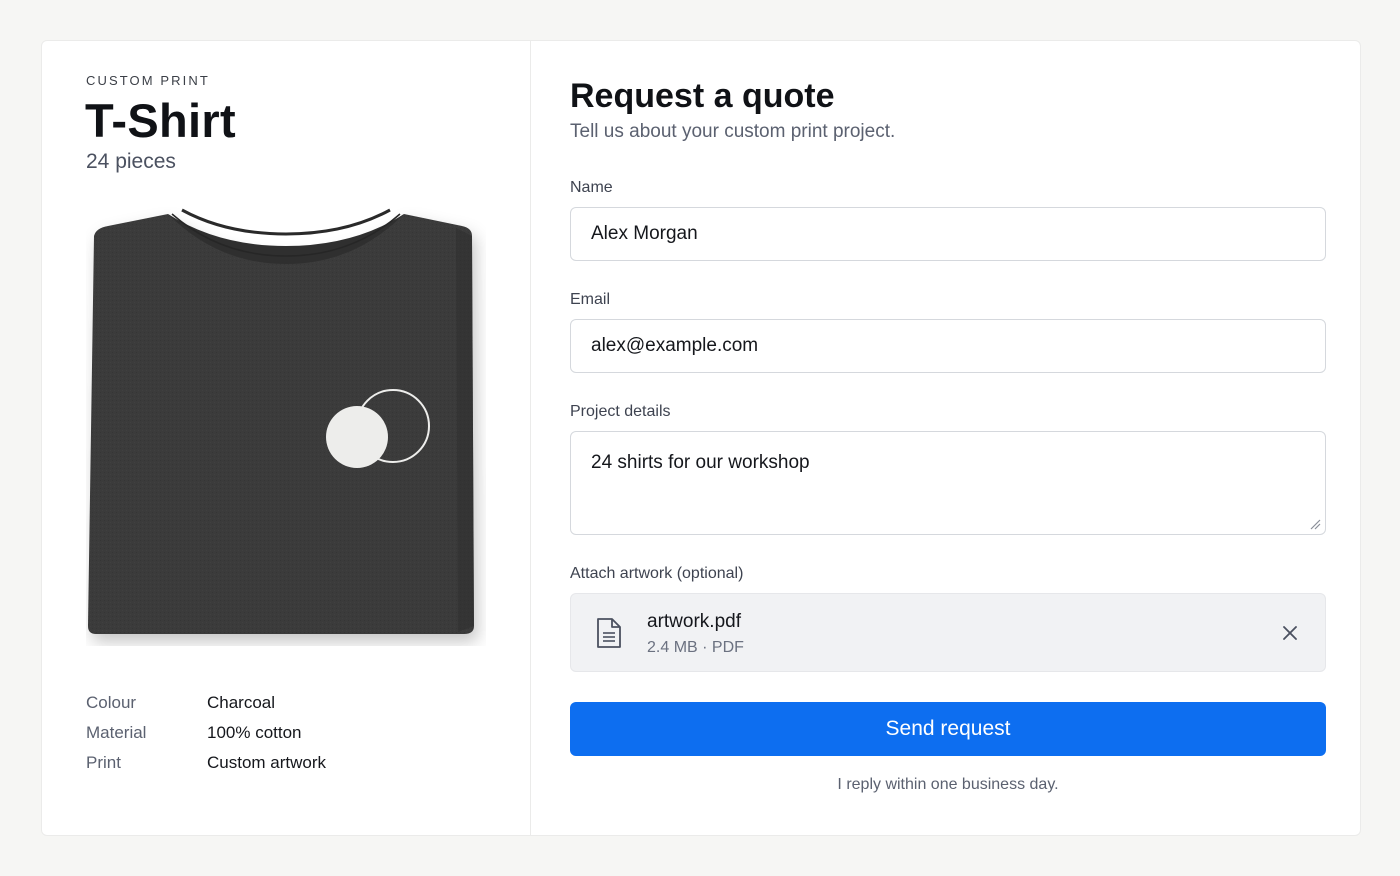 The width and height of the screenshot is (1400, 876). I want to click on attachment-item: artwork.pdf 2.4 MB · PDF, so click(948, 632).